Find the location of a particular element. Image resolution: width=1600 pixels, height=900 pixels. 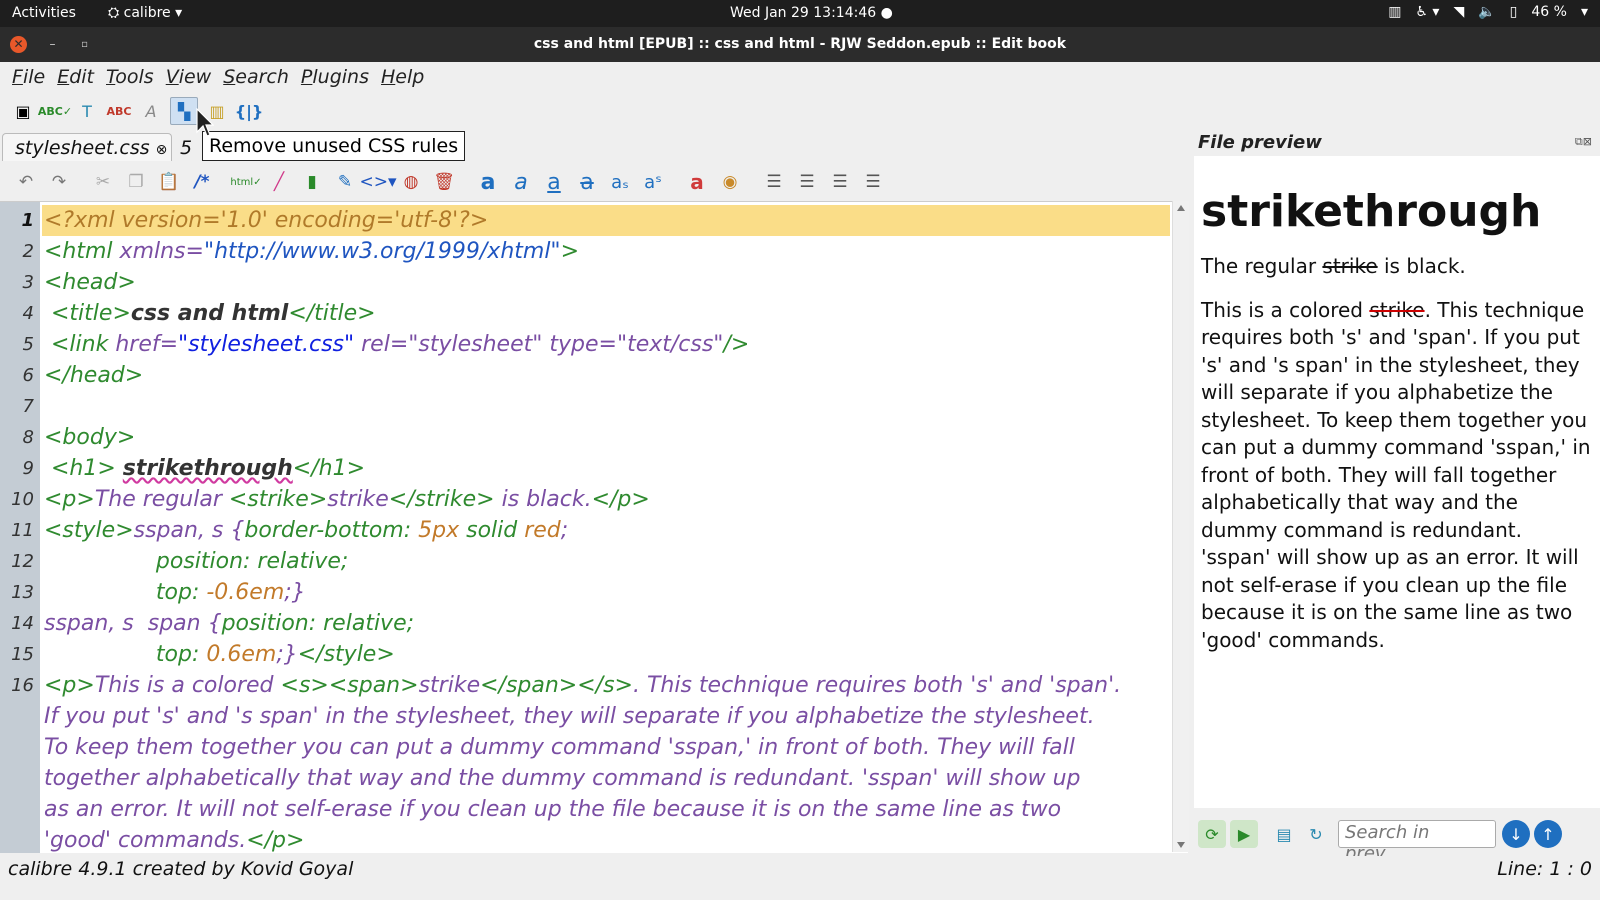

battery-percent: 46 % is located at coordinates (1549, 12).